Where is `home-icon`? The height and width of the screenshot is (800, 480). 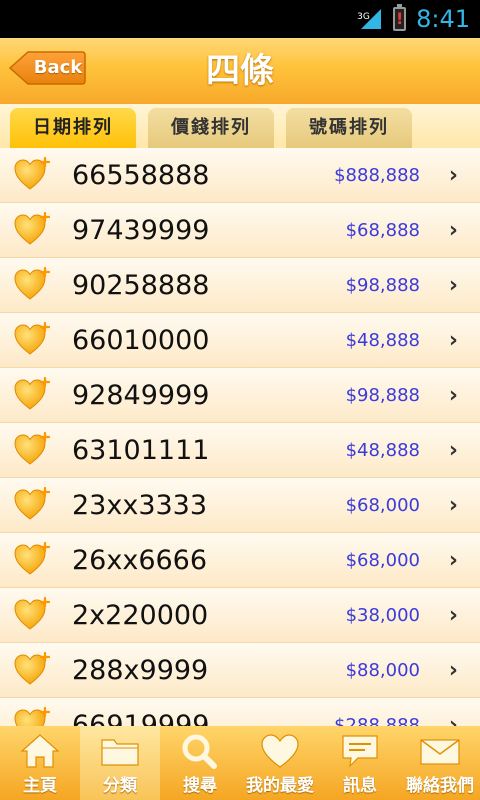 home-icon is located at coordinates (40, 751).